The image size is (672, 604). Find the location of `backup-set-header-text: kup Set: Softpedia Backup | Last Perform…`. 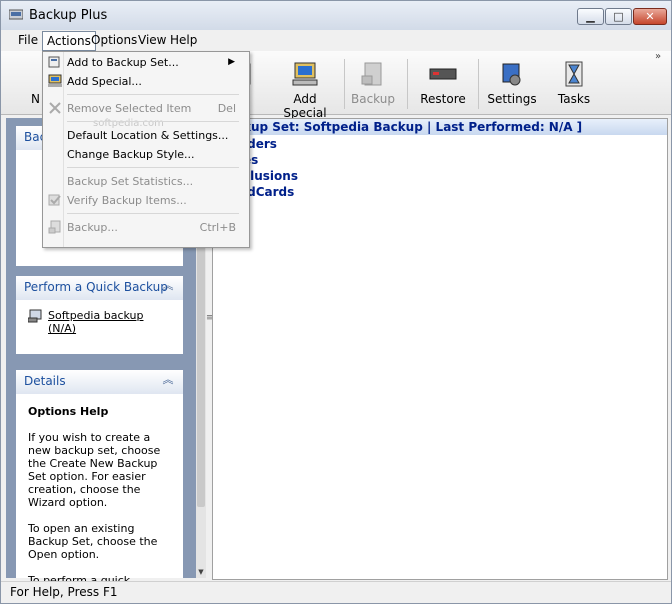

backup-set-header-text: kup Set: Softpedia Backup | Last Perform… is located at coordinates (413, 127).